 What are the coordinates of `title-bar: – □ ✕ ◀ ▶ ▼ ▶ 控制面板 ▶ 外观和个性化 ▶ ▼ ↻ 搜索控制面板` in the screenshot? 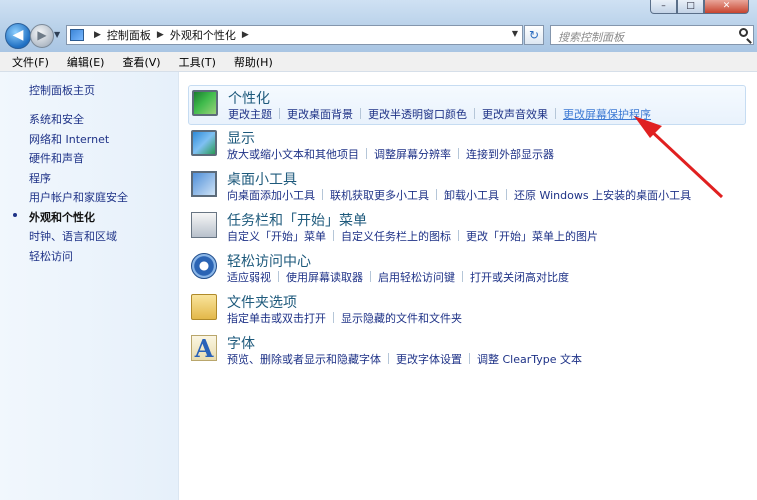 It's located at (378, 26).